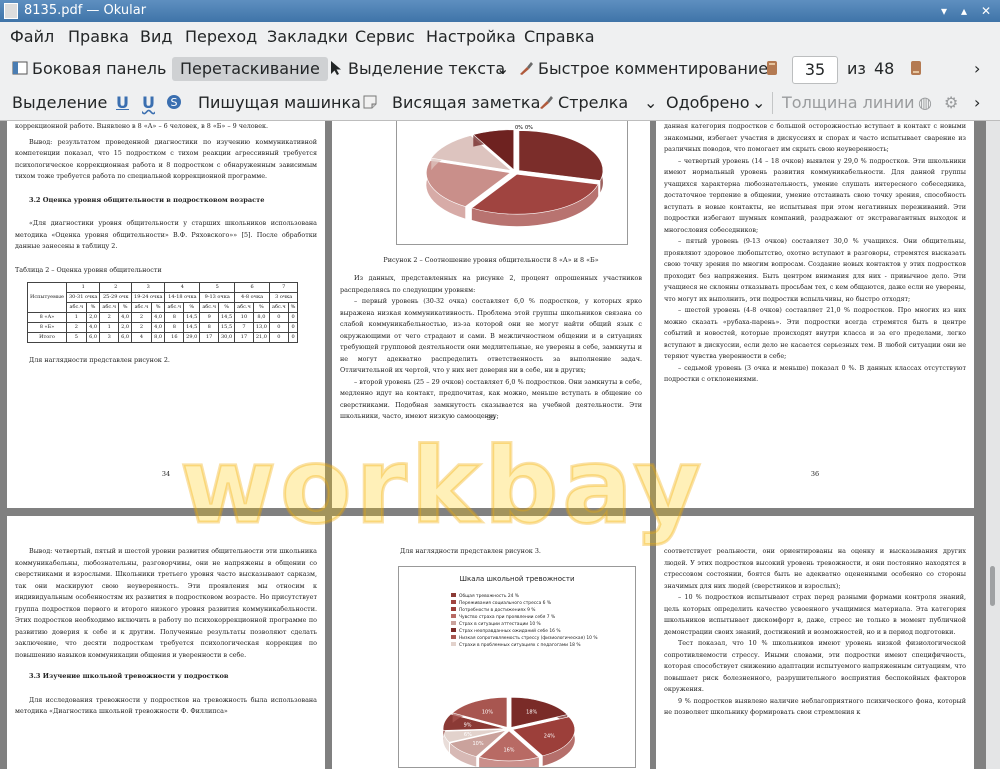  Describe the element at coordinates (708, 103) in the screenshot. I see `stamp-approved-button: Одобрено` at that location.